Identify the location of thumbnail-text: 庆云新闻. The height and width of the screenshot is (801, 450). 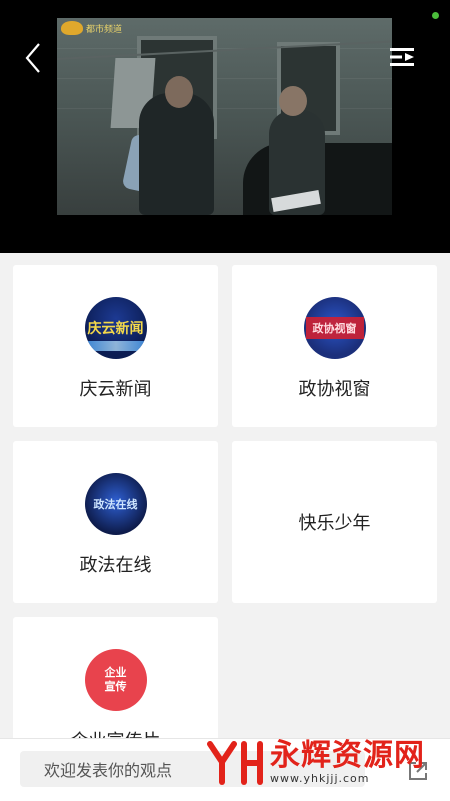
(115, 329).